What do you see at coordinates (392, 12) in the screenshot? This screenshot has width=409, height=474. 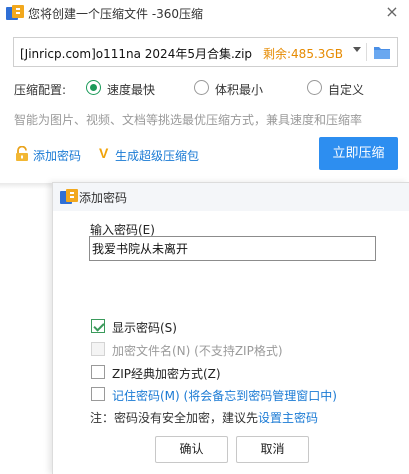 I see `close-button: ×` at bounding box center [392, 12].